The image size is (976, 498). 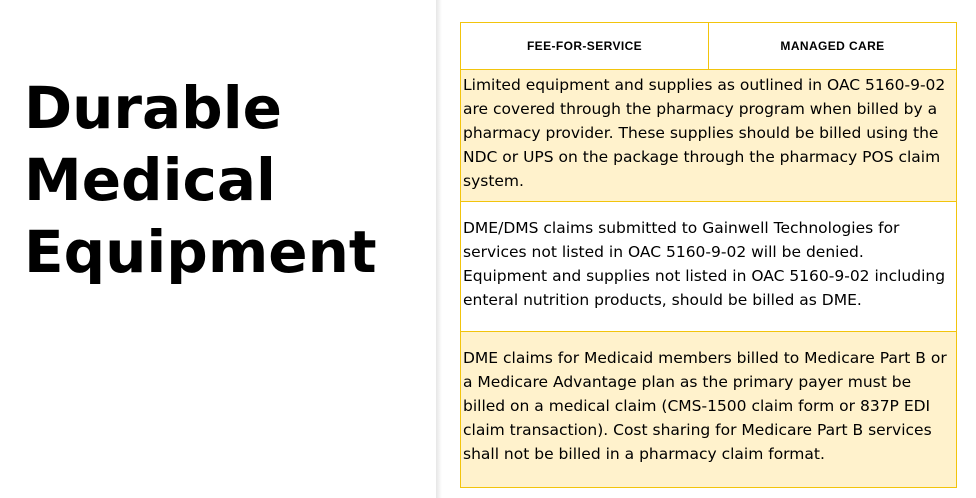 I want to click on header-fee-for-service: FEE-FOR-SERVICE, so click(x=584, y=46).